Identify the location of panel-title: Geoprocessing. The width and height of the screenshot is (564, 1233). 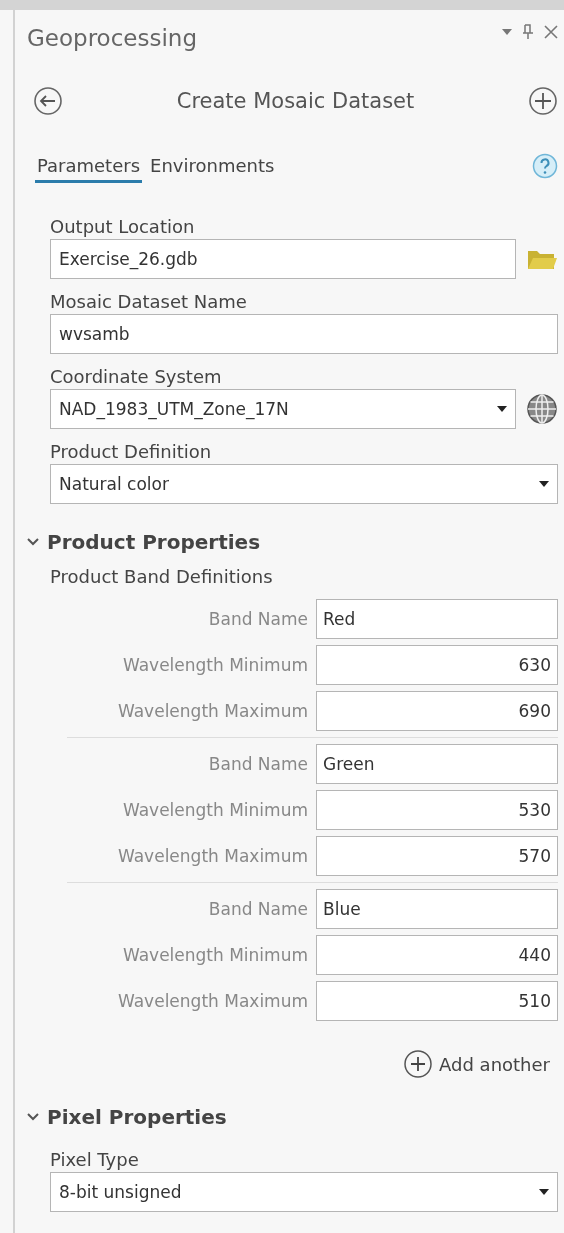
(112, 38).